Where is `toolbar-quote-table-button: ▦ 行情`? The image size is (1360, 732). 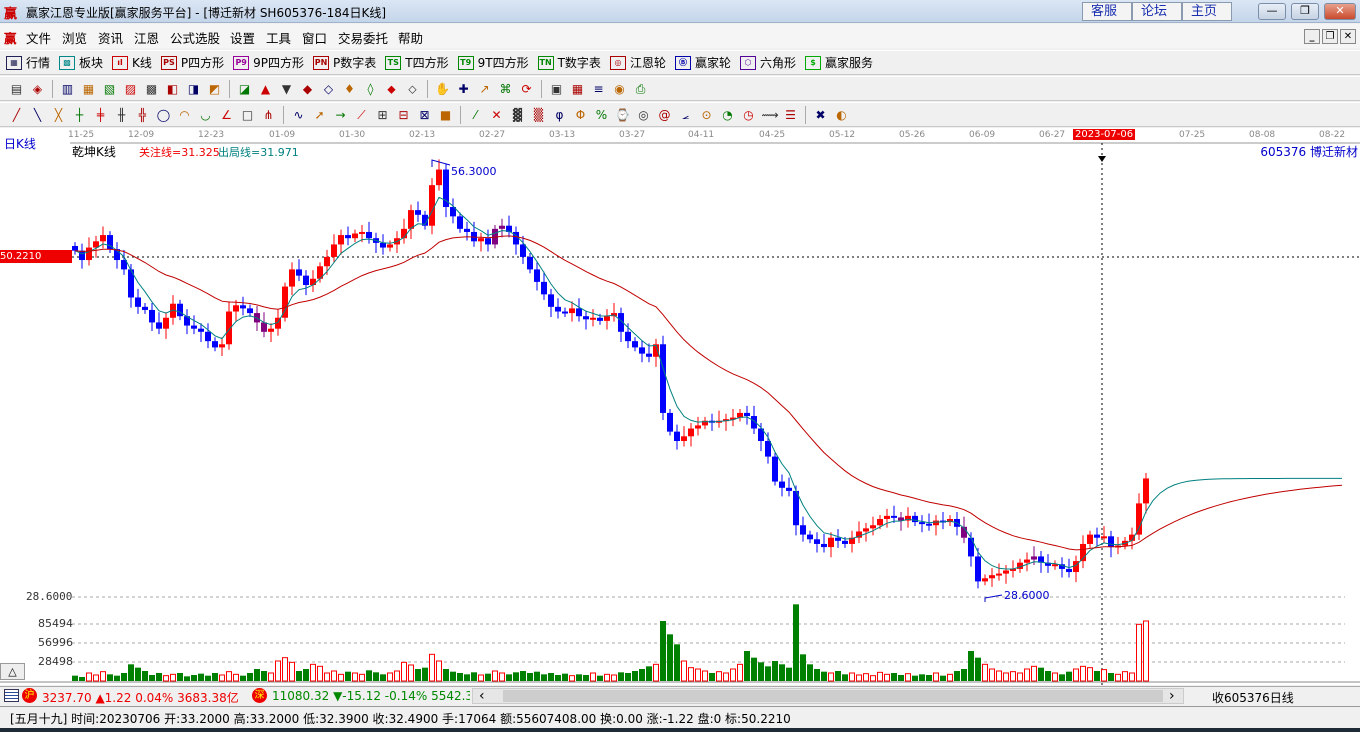
toolbar-quote-table-button: ▦ 行情 is located at coordinates (28, 62).